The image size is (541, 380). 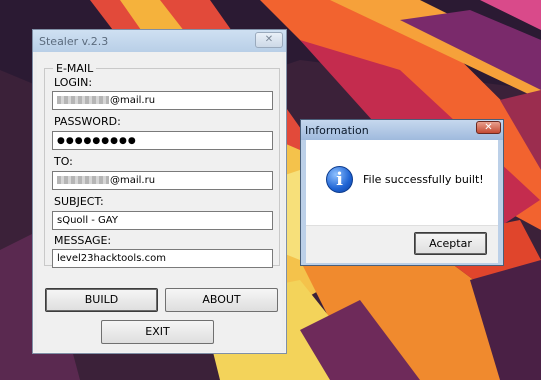 I want to click on info-content: i File successfully built!, so click(x=402, y=182).